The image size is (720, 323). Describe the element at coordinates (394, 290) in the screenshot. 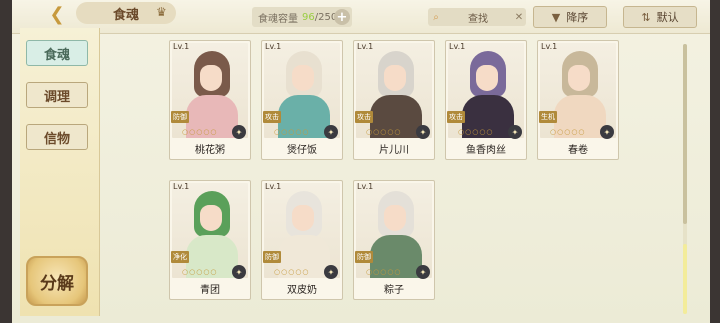

I see `character-name: 粽子` at that location.